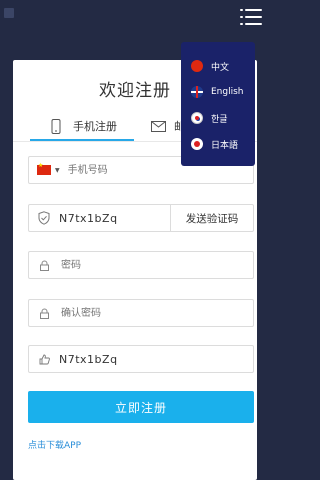 The image size is (320, 480). I want to click on invite-code-input: N7tx1bZq, so click(88, 359).